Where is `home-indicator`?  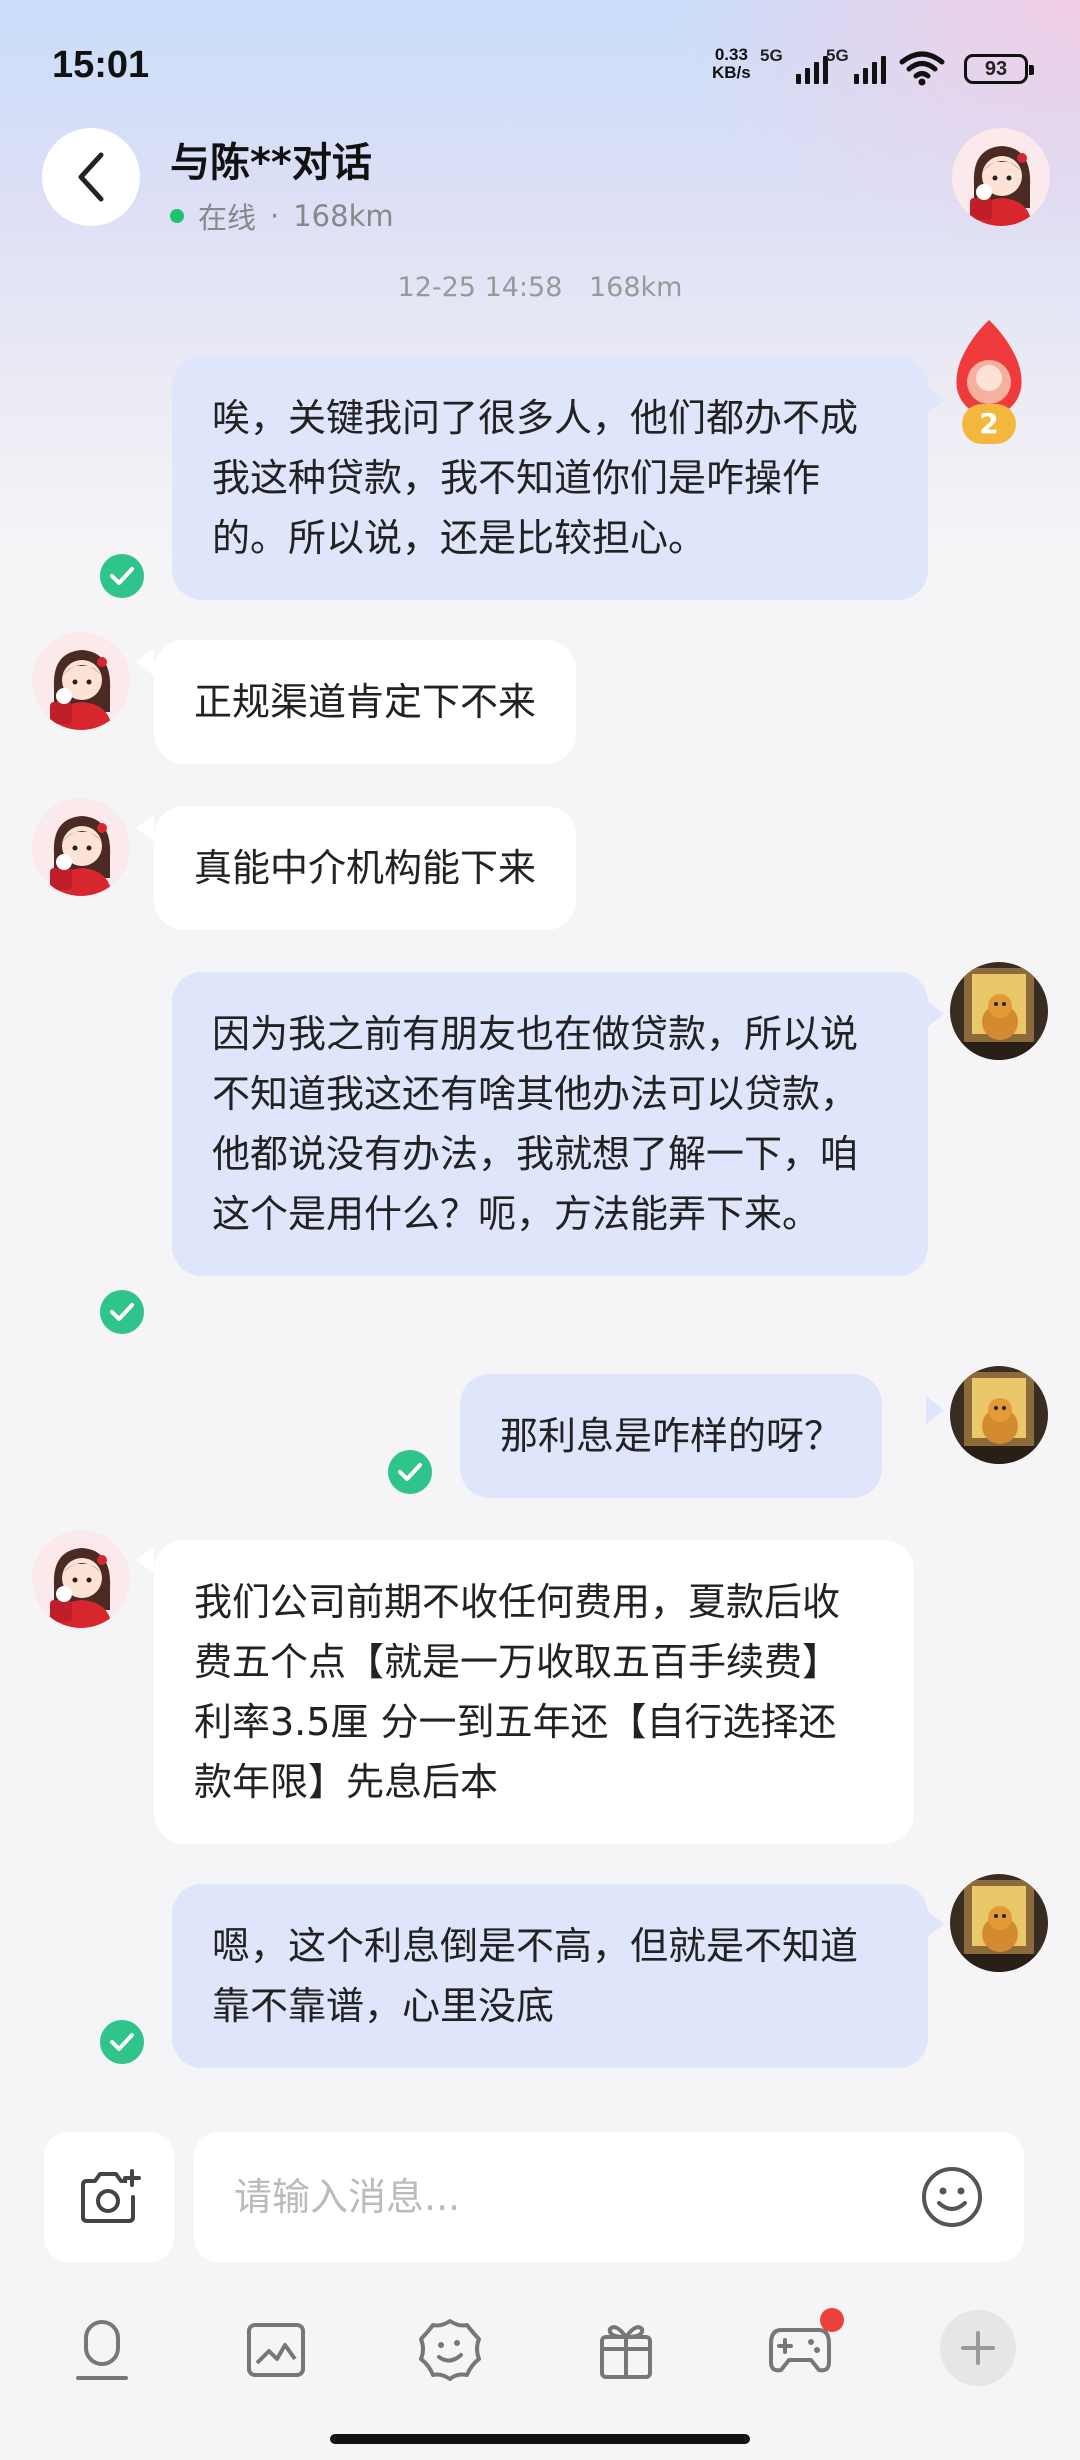
home-indicator is located at coordinates (540, 2439).